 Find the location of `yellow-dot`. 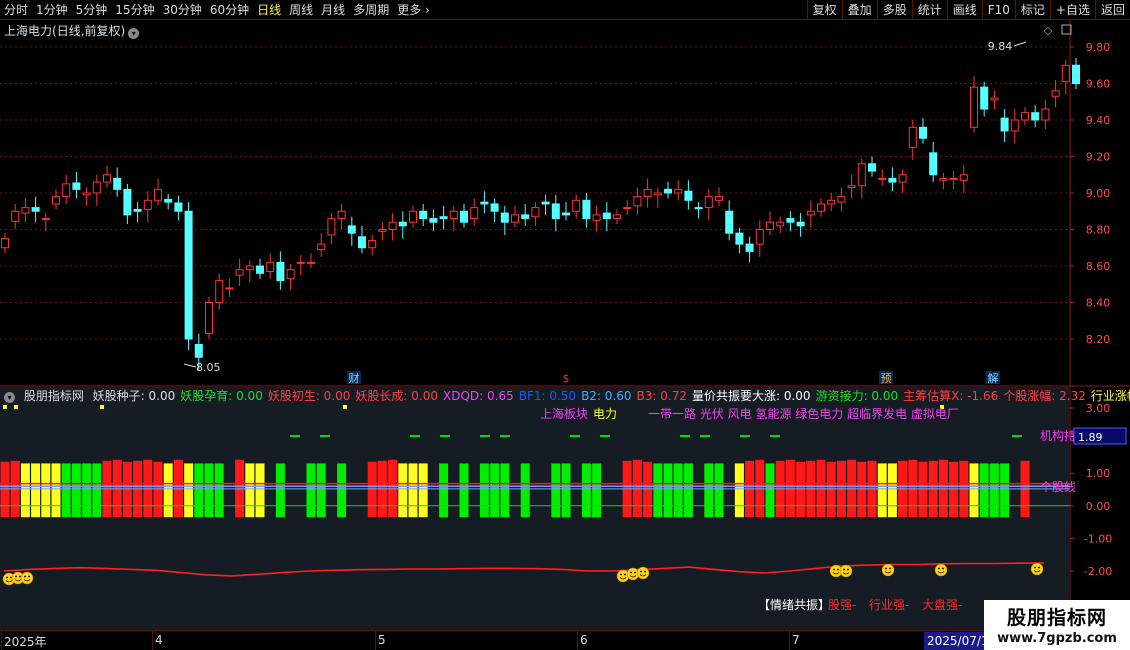

yellow-dot is located at coordinates (102, 407).